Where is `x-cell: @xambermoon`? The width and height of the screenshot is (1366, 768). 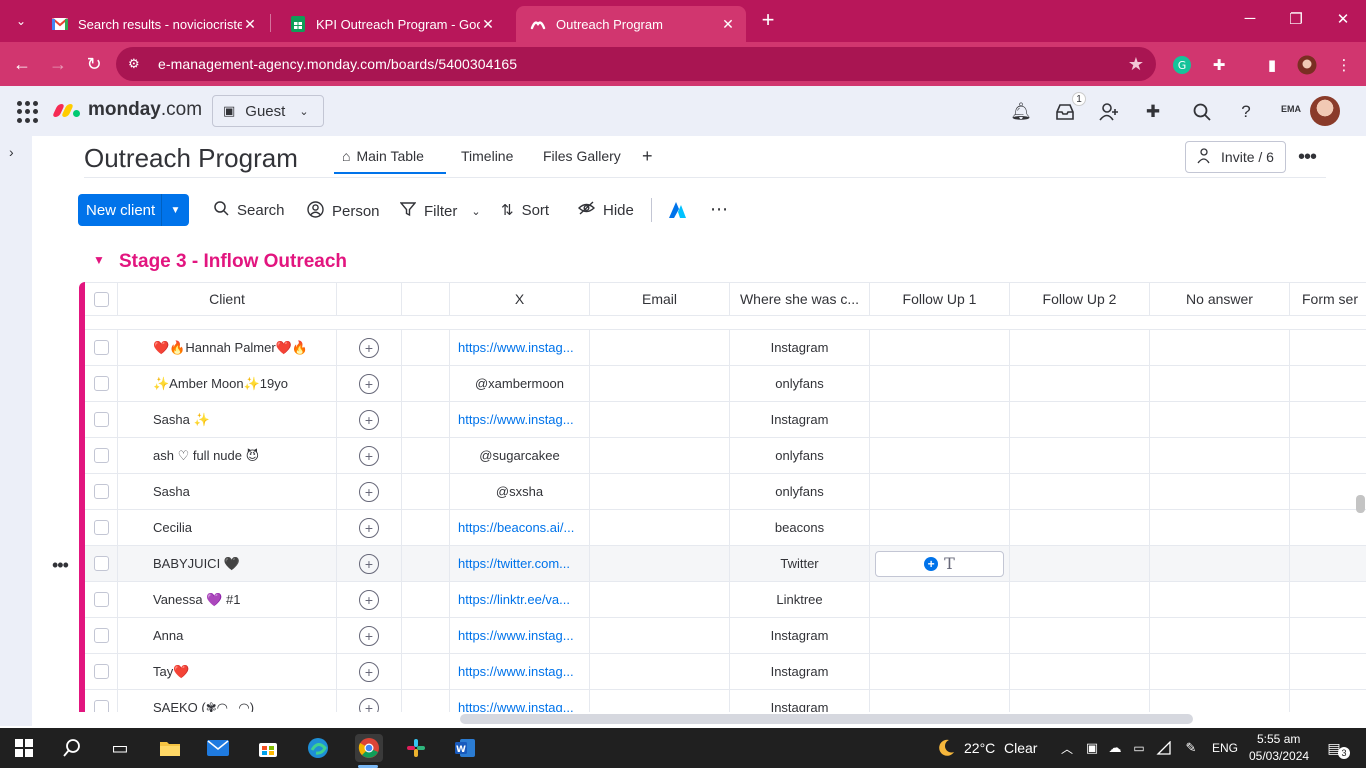
x-cell: @xambermoon is located at coordinates (520, 383).